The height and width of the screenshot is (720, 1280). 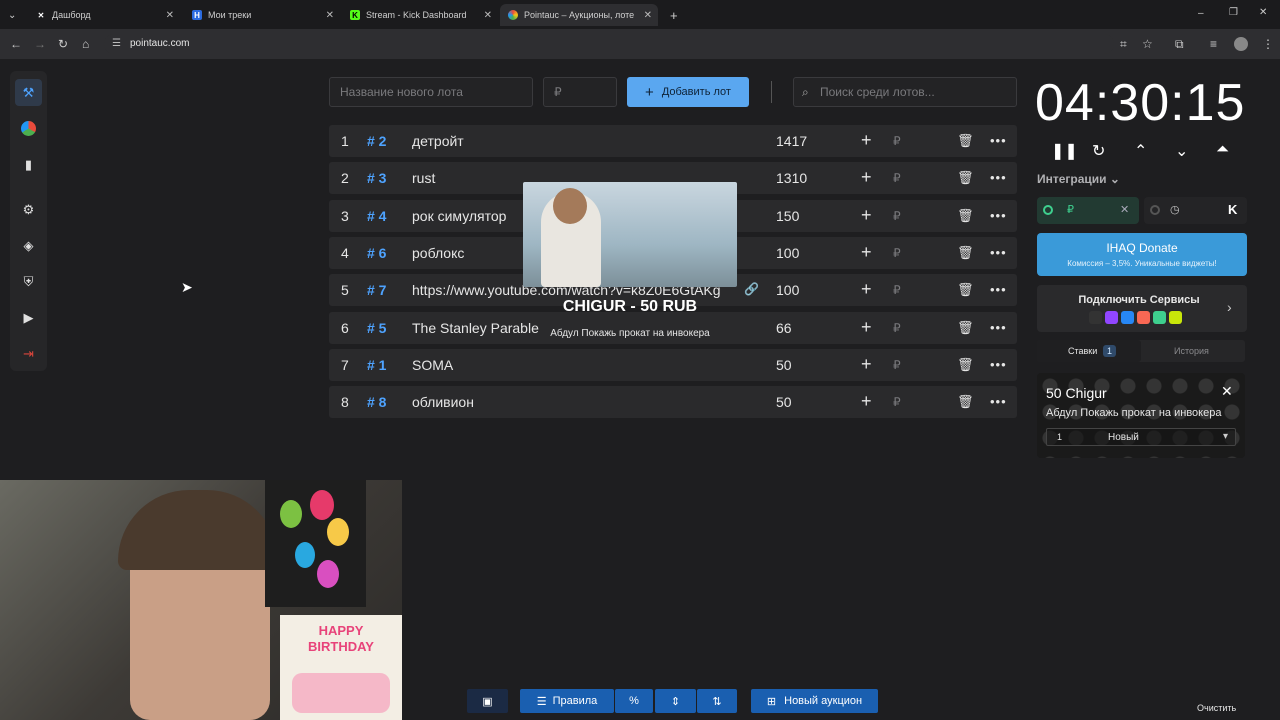 What do you see at coordinates (1140, 151) in the screenshot?
I see `chevron-up-icon: ⌃` at bounding box center [1140, 151].